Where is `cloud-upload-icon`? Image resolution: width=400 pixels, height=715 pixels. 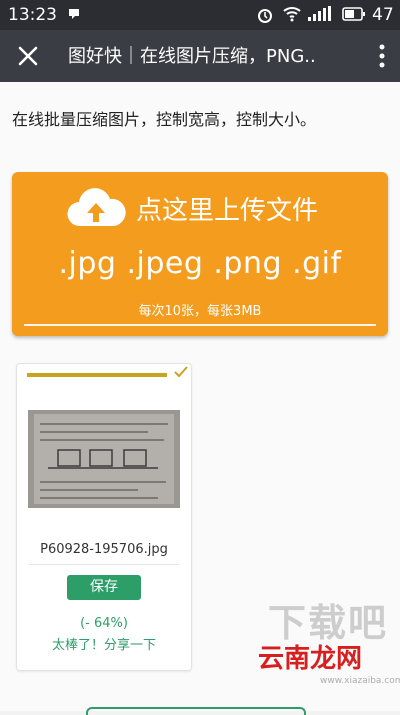 cloud-upload-icon is located at coordinates (96, 208).